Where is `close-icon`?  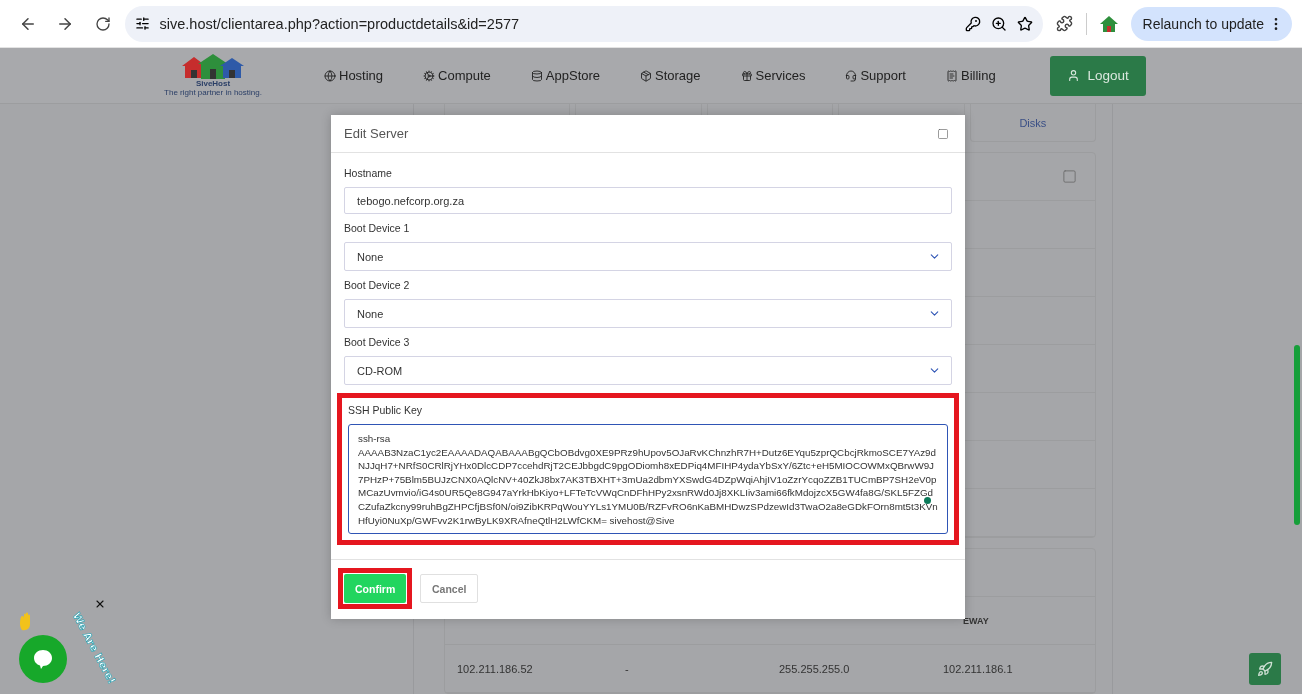
close-icon is located at coordinates (100, 604).